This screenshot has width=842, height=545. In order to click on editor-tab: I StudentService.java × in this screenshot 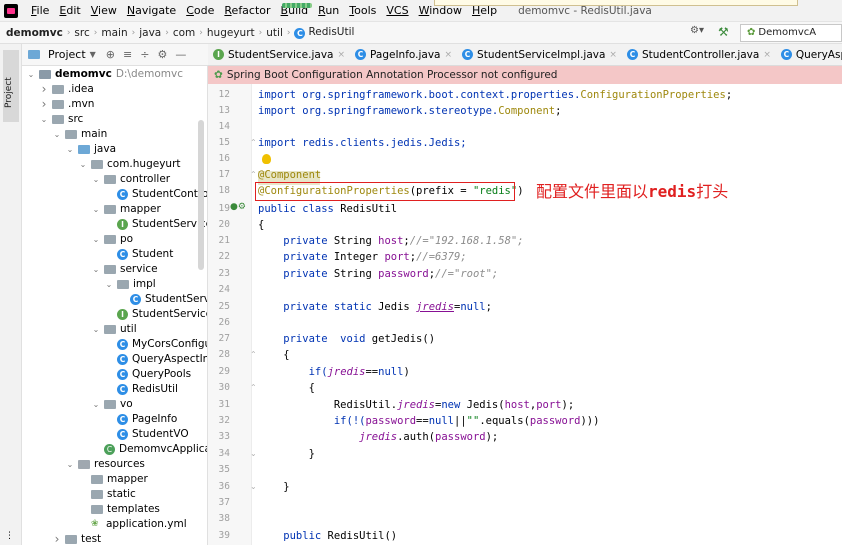, I will do `click(279, 54)`.